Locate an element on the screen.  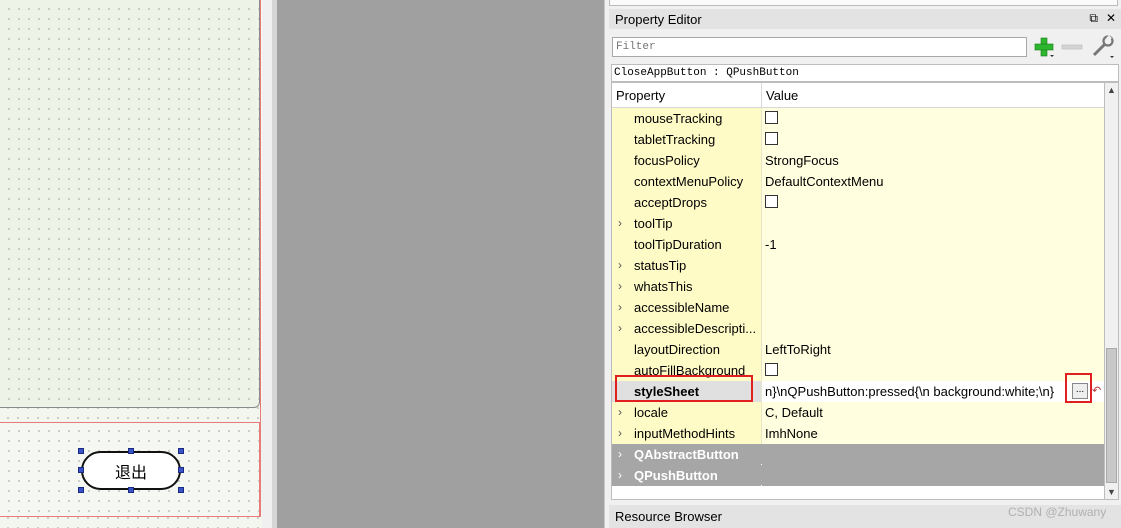
property-row-tooltip: › toolTip is located at coordinates (858, 223).